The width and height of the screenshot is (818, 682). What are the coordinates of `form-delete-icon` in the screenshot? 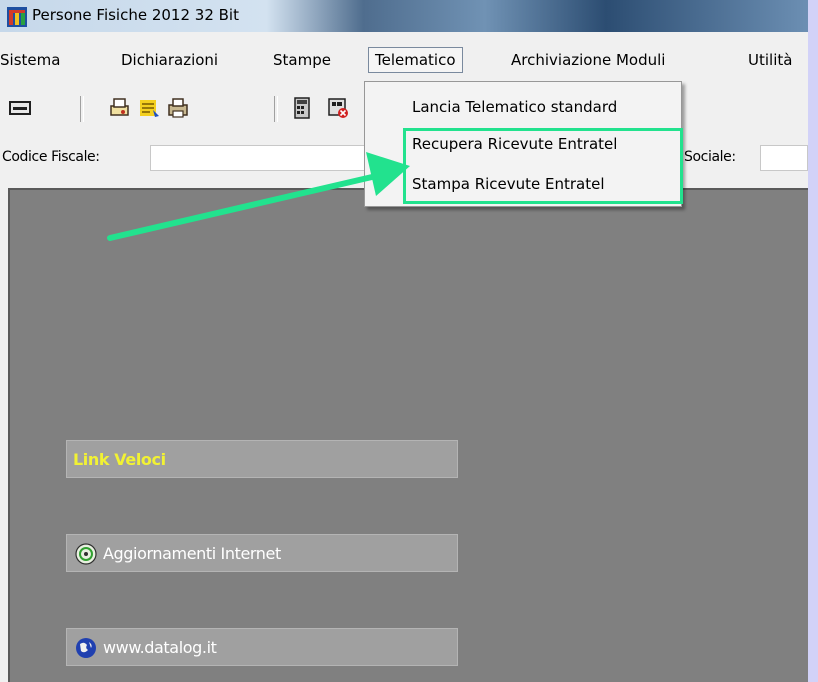 It's located at (338, 108).